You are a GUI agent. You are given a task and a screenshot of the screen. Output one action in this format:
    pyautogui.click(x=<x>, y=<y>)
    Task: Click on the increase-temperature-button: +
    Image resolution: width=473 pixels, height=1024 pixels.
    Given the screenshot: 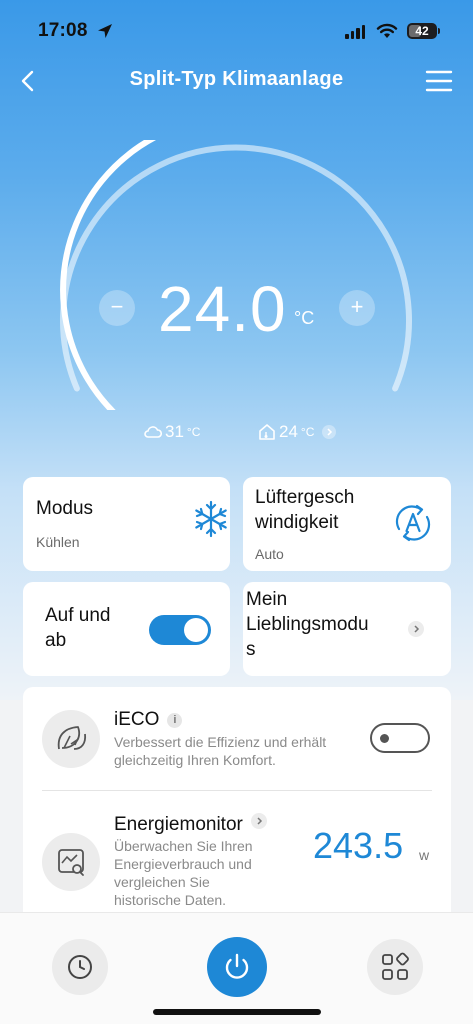 What is the action you would take?
    pyautogui.click(x=357, y=308)
    